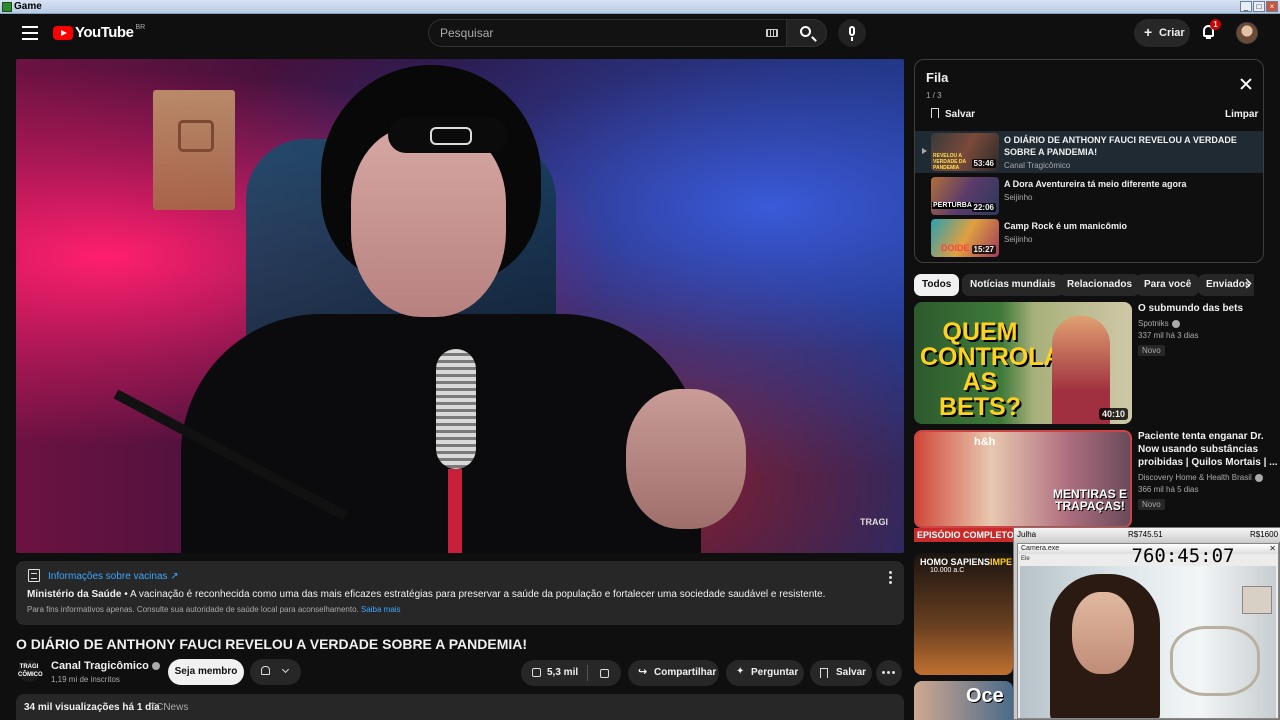 The image size is (1280, 720). I want to click on recommendation-item: HOMO SAPIENS 10.000 a.C IMPE, so click(963, 614).